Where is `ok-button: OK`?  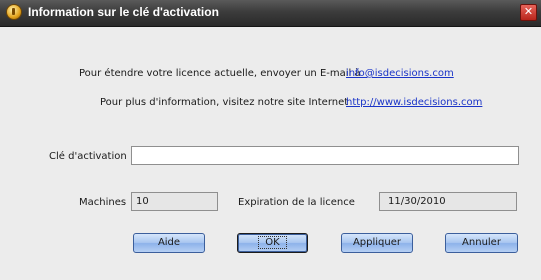
ok-button: OK is located at coordinates (272, 243).